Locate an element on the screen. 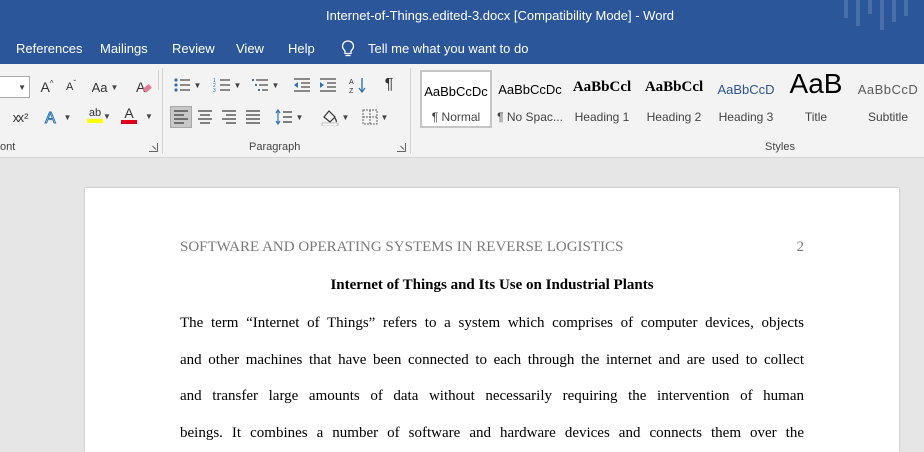  sort-button: A Z is located at coordinates (358, 85).